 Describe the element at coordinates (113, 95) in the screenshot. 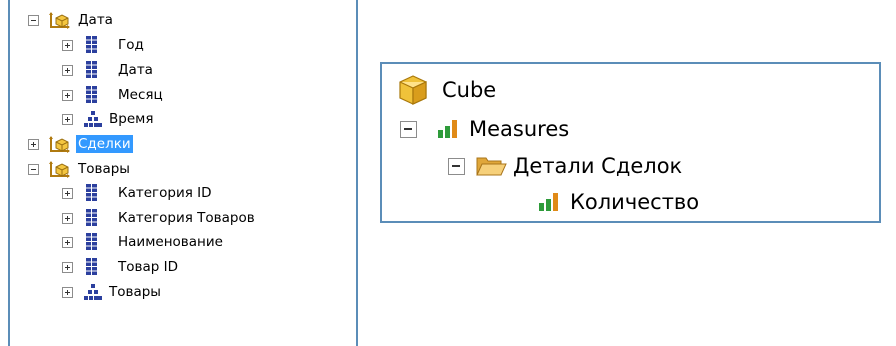

I see `tree-node-attribute-month: Месяц` at that location.